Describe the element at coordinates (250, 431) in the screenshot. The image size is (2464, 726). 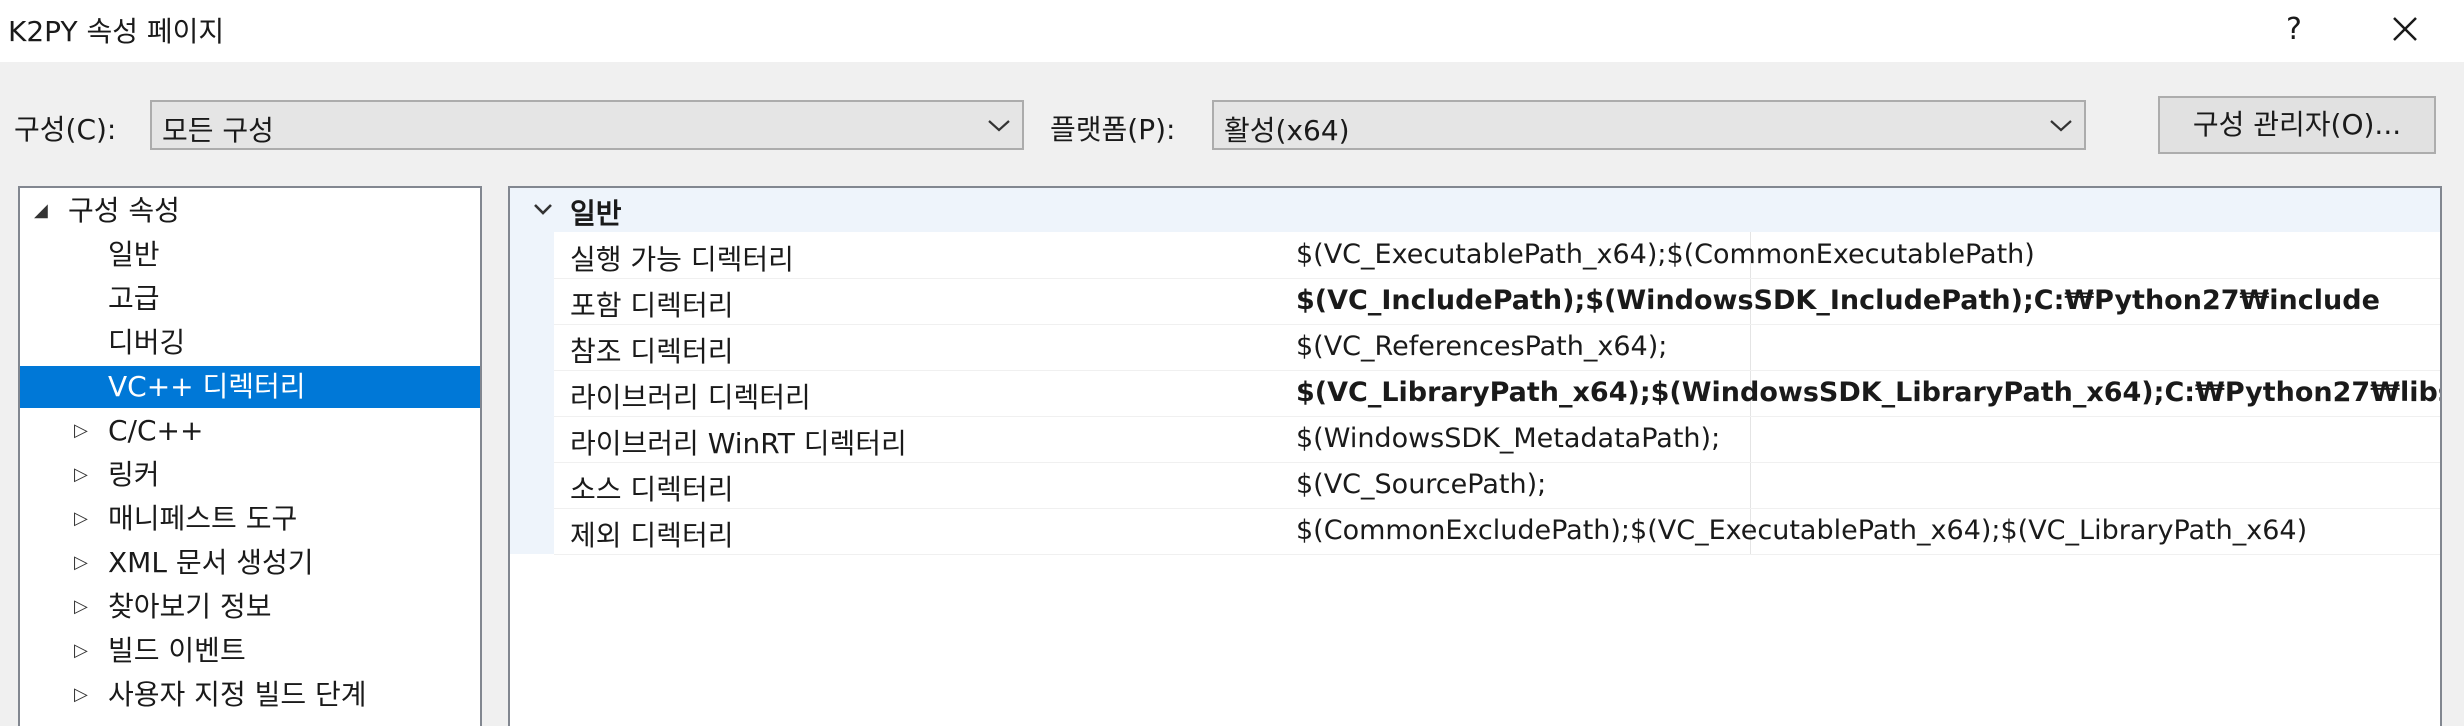
I see `tree-item-c-cpp: ▷ C/C++` at that location.